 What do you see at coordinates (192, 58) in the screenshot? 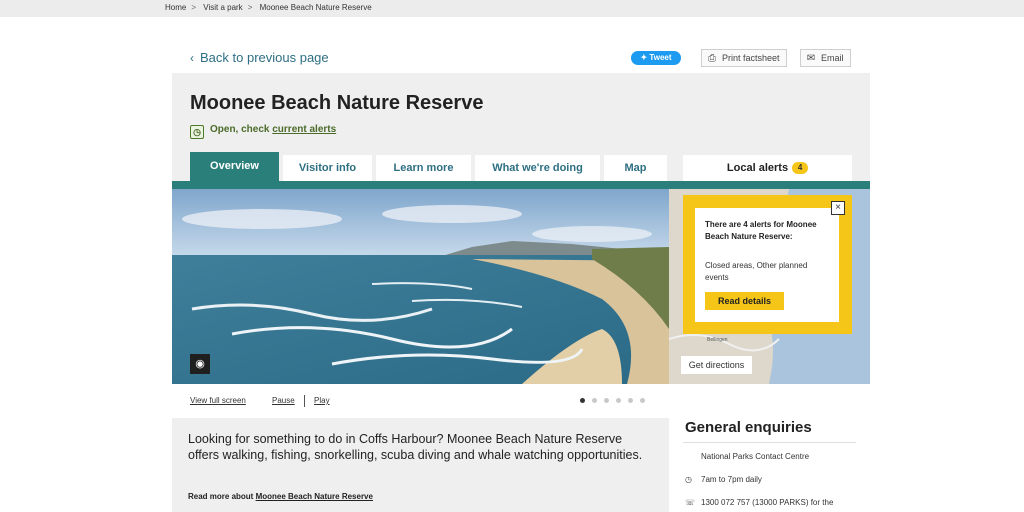
I see `chevron-left-icon: ‹` at bounding box center [192, 58].